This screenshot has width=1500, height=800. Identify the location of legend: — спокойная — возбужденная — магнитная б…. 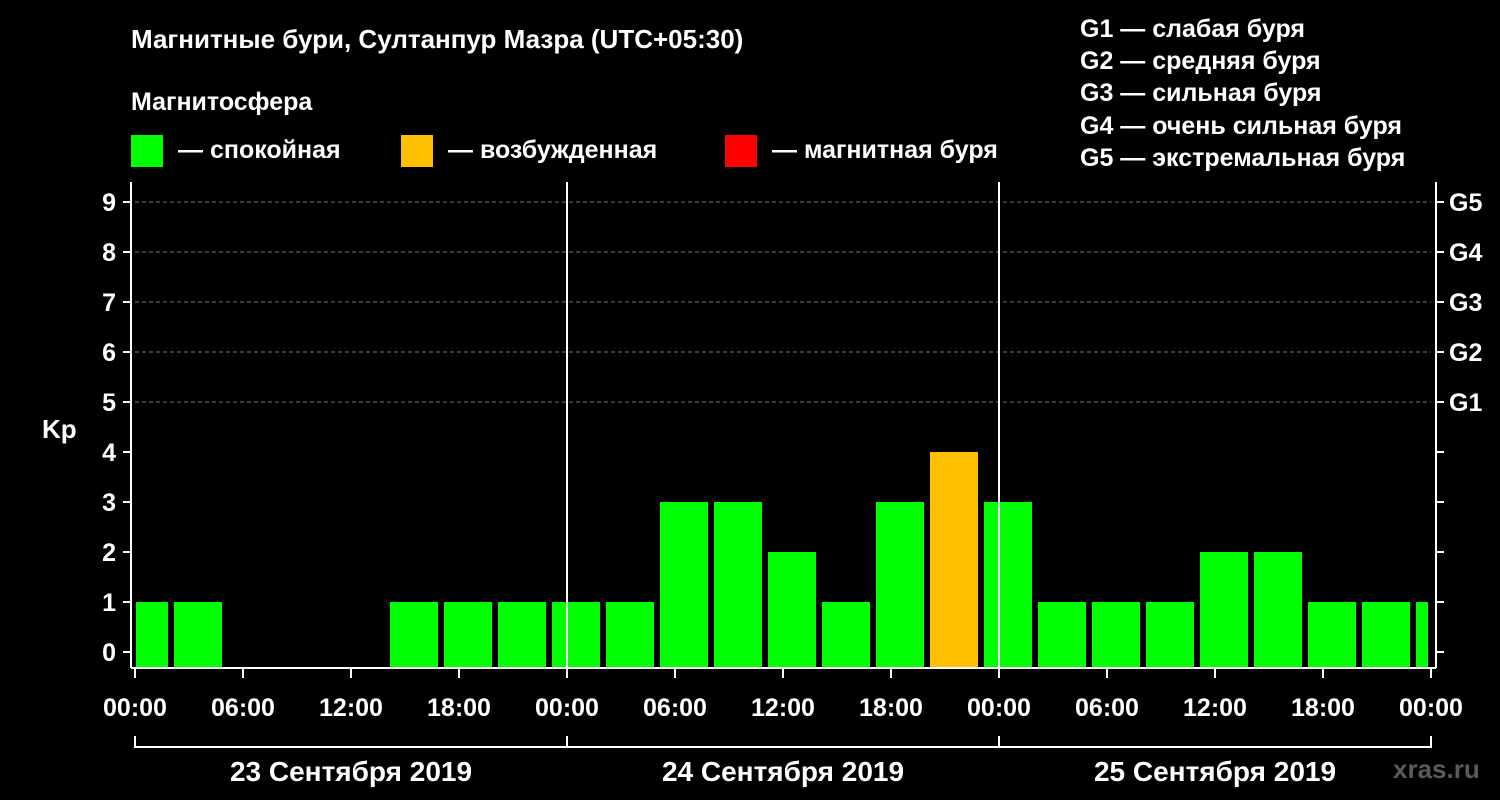
(564, 151).